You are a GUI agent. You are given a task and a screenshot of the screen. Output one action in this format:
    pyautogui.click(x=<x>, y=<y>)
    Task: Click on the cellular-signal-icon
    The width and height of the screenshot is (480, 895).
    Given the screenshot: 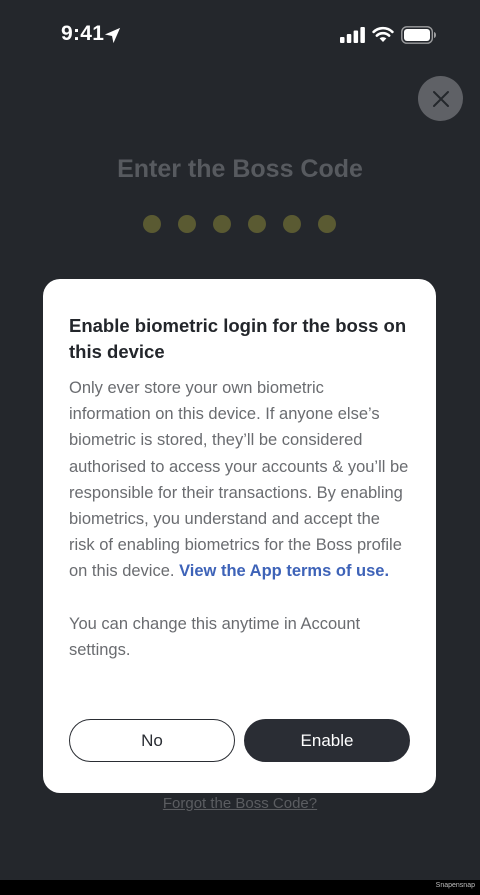 What is the action you would take?
    pyautogui.click(x=352, y=35)
    